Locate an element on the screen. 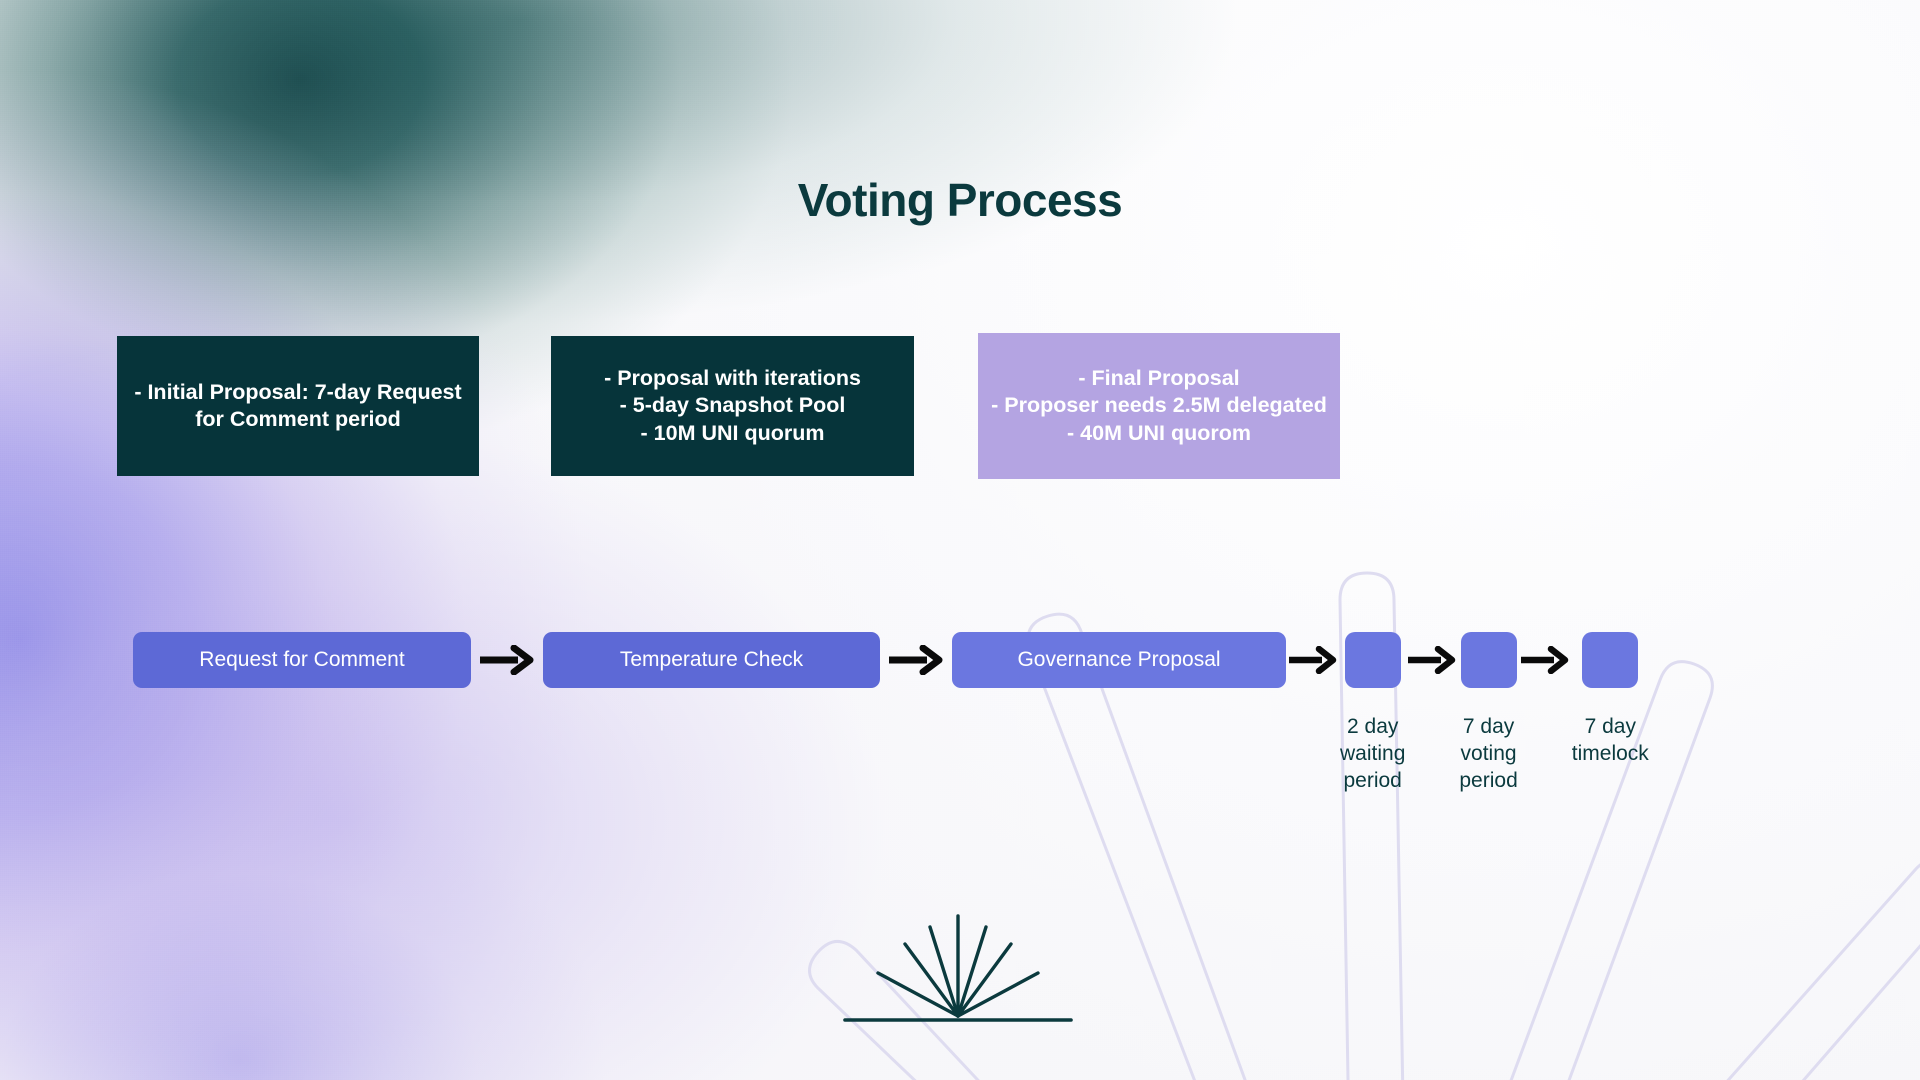 The height and width of the screenshot is (1080, 1920). flow-pill-waiting-period is located at coordinates (1372, 660).